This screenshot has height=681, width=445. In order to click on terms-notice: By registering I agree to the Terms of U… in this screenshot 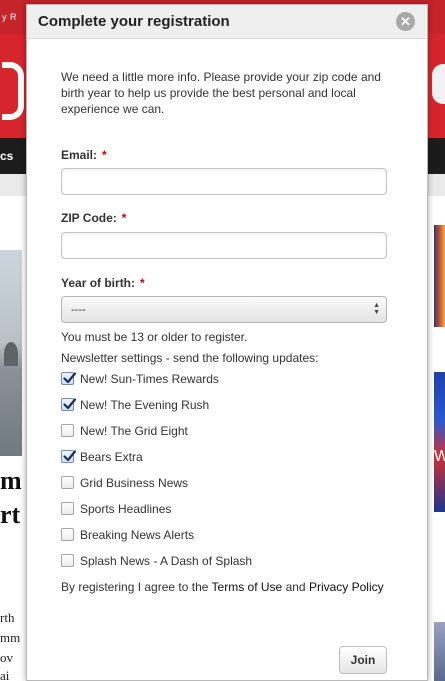, I will do `click(222, 587)`.